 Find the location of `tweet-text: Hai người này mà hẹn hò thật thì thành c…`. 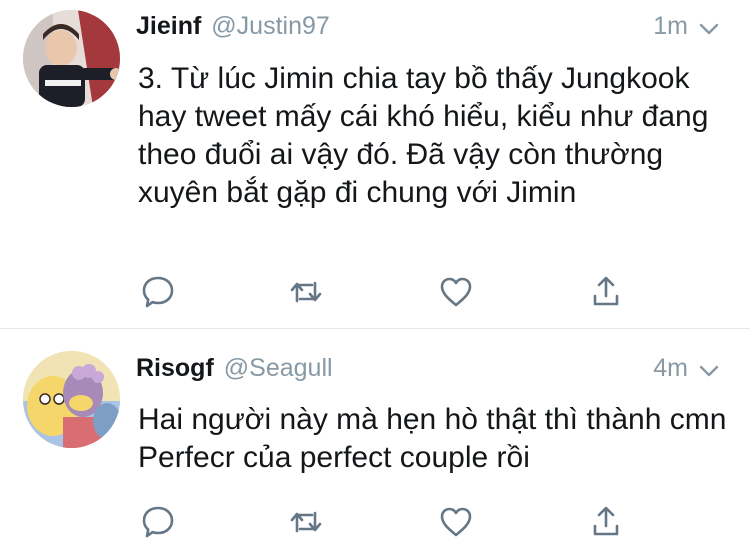

tweet-text: Hai người này mà hẹn hò thật thì thành c… is located at coordinates (432, 438).